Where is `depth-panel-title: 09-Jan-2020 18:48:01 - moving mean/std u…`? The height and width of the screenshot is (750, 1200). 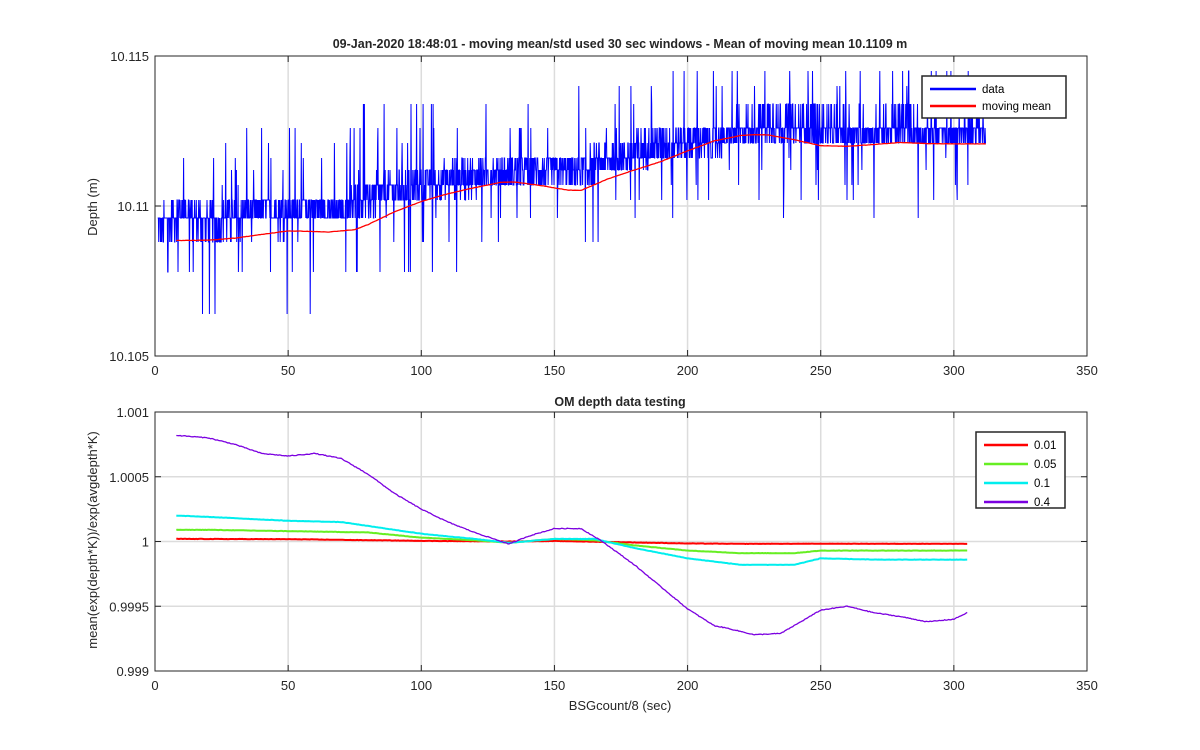 depth-panel-title: 09-Jan-2020 18:48:01 - moving mean/std u… is located at coordinates (620, 44).